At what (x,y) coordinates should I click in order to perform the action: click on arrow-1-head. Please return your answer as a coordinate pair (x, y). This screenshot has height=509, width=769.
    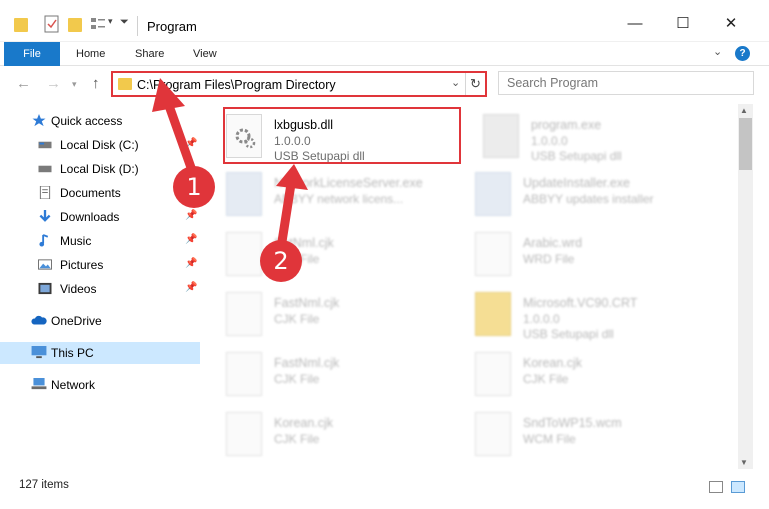
    Looking at the image, I should click on (168, 95).